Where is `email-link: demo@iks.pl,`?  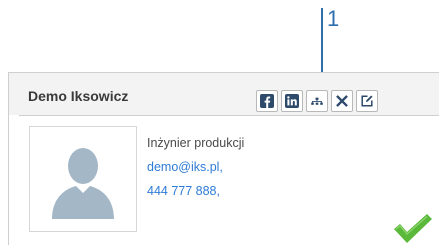 email-link: demo@iks.pl, is located at coordinates (195, 167).